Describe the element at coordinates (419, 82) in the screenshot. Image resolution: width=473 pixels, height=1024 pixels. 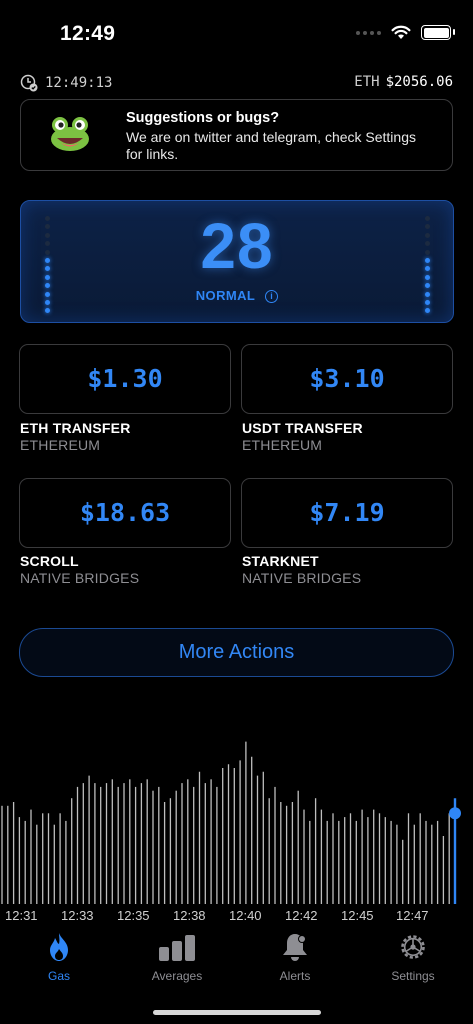
I see `eth-price: $2056.06` at that location.